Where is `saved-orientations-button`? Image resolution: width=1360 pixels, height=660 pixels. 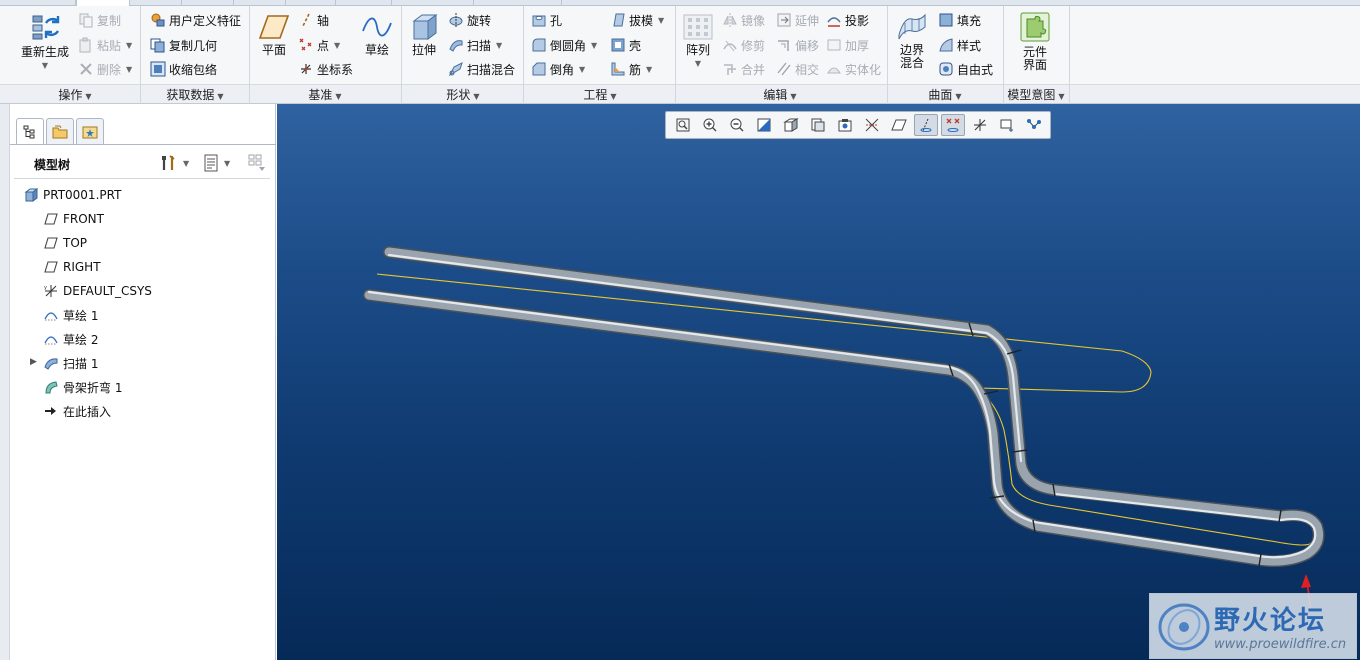
saved-orientations-button is located at coordinates (818, 125).